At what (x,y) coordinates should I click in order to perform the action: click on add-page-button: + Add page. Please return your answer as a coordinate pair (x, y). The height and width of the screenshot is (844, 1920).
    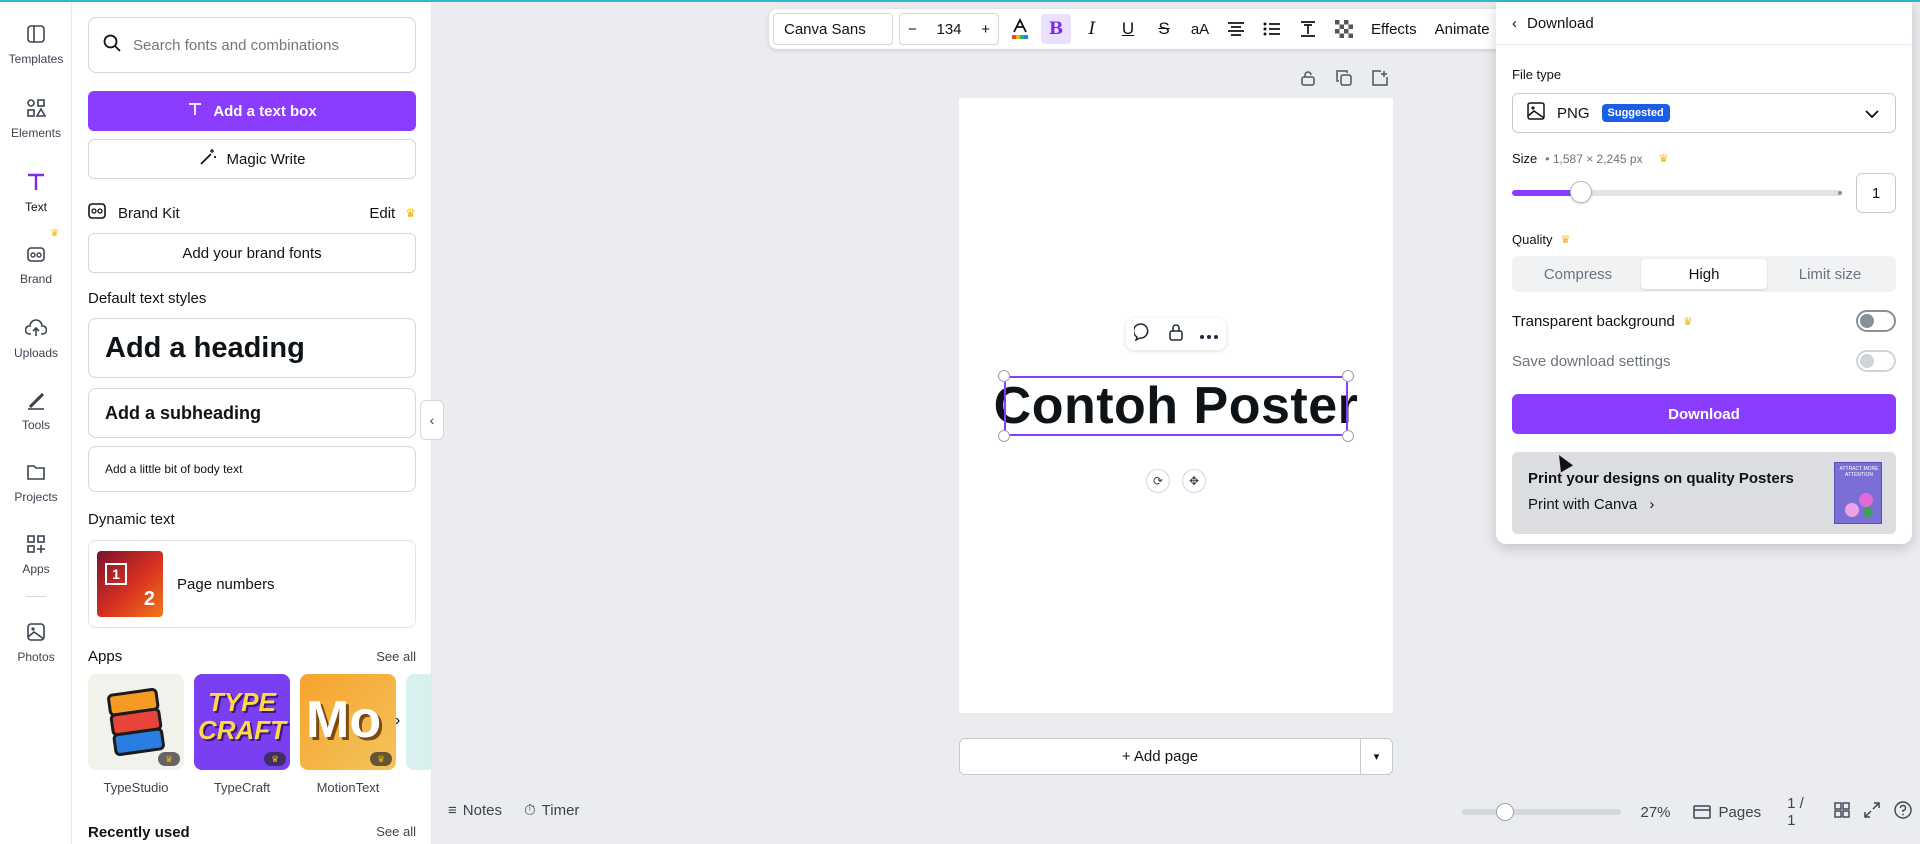
    Looking at the image, I should click on (1160, 756).